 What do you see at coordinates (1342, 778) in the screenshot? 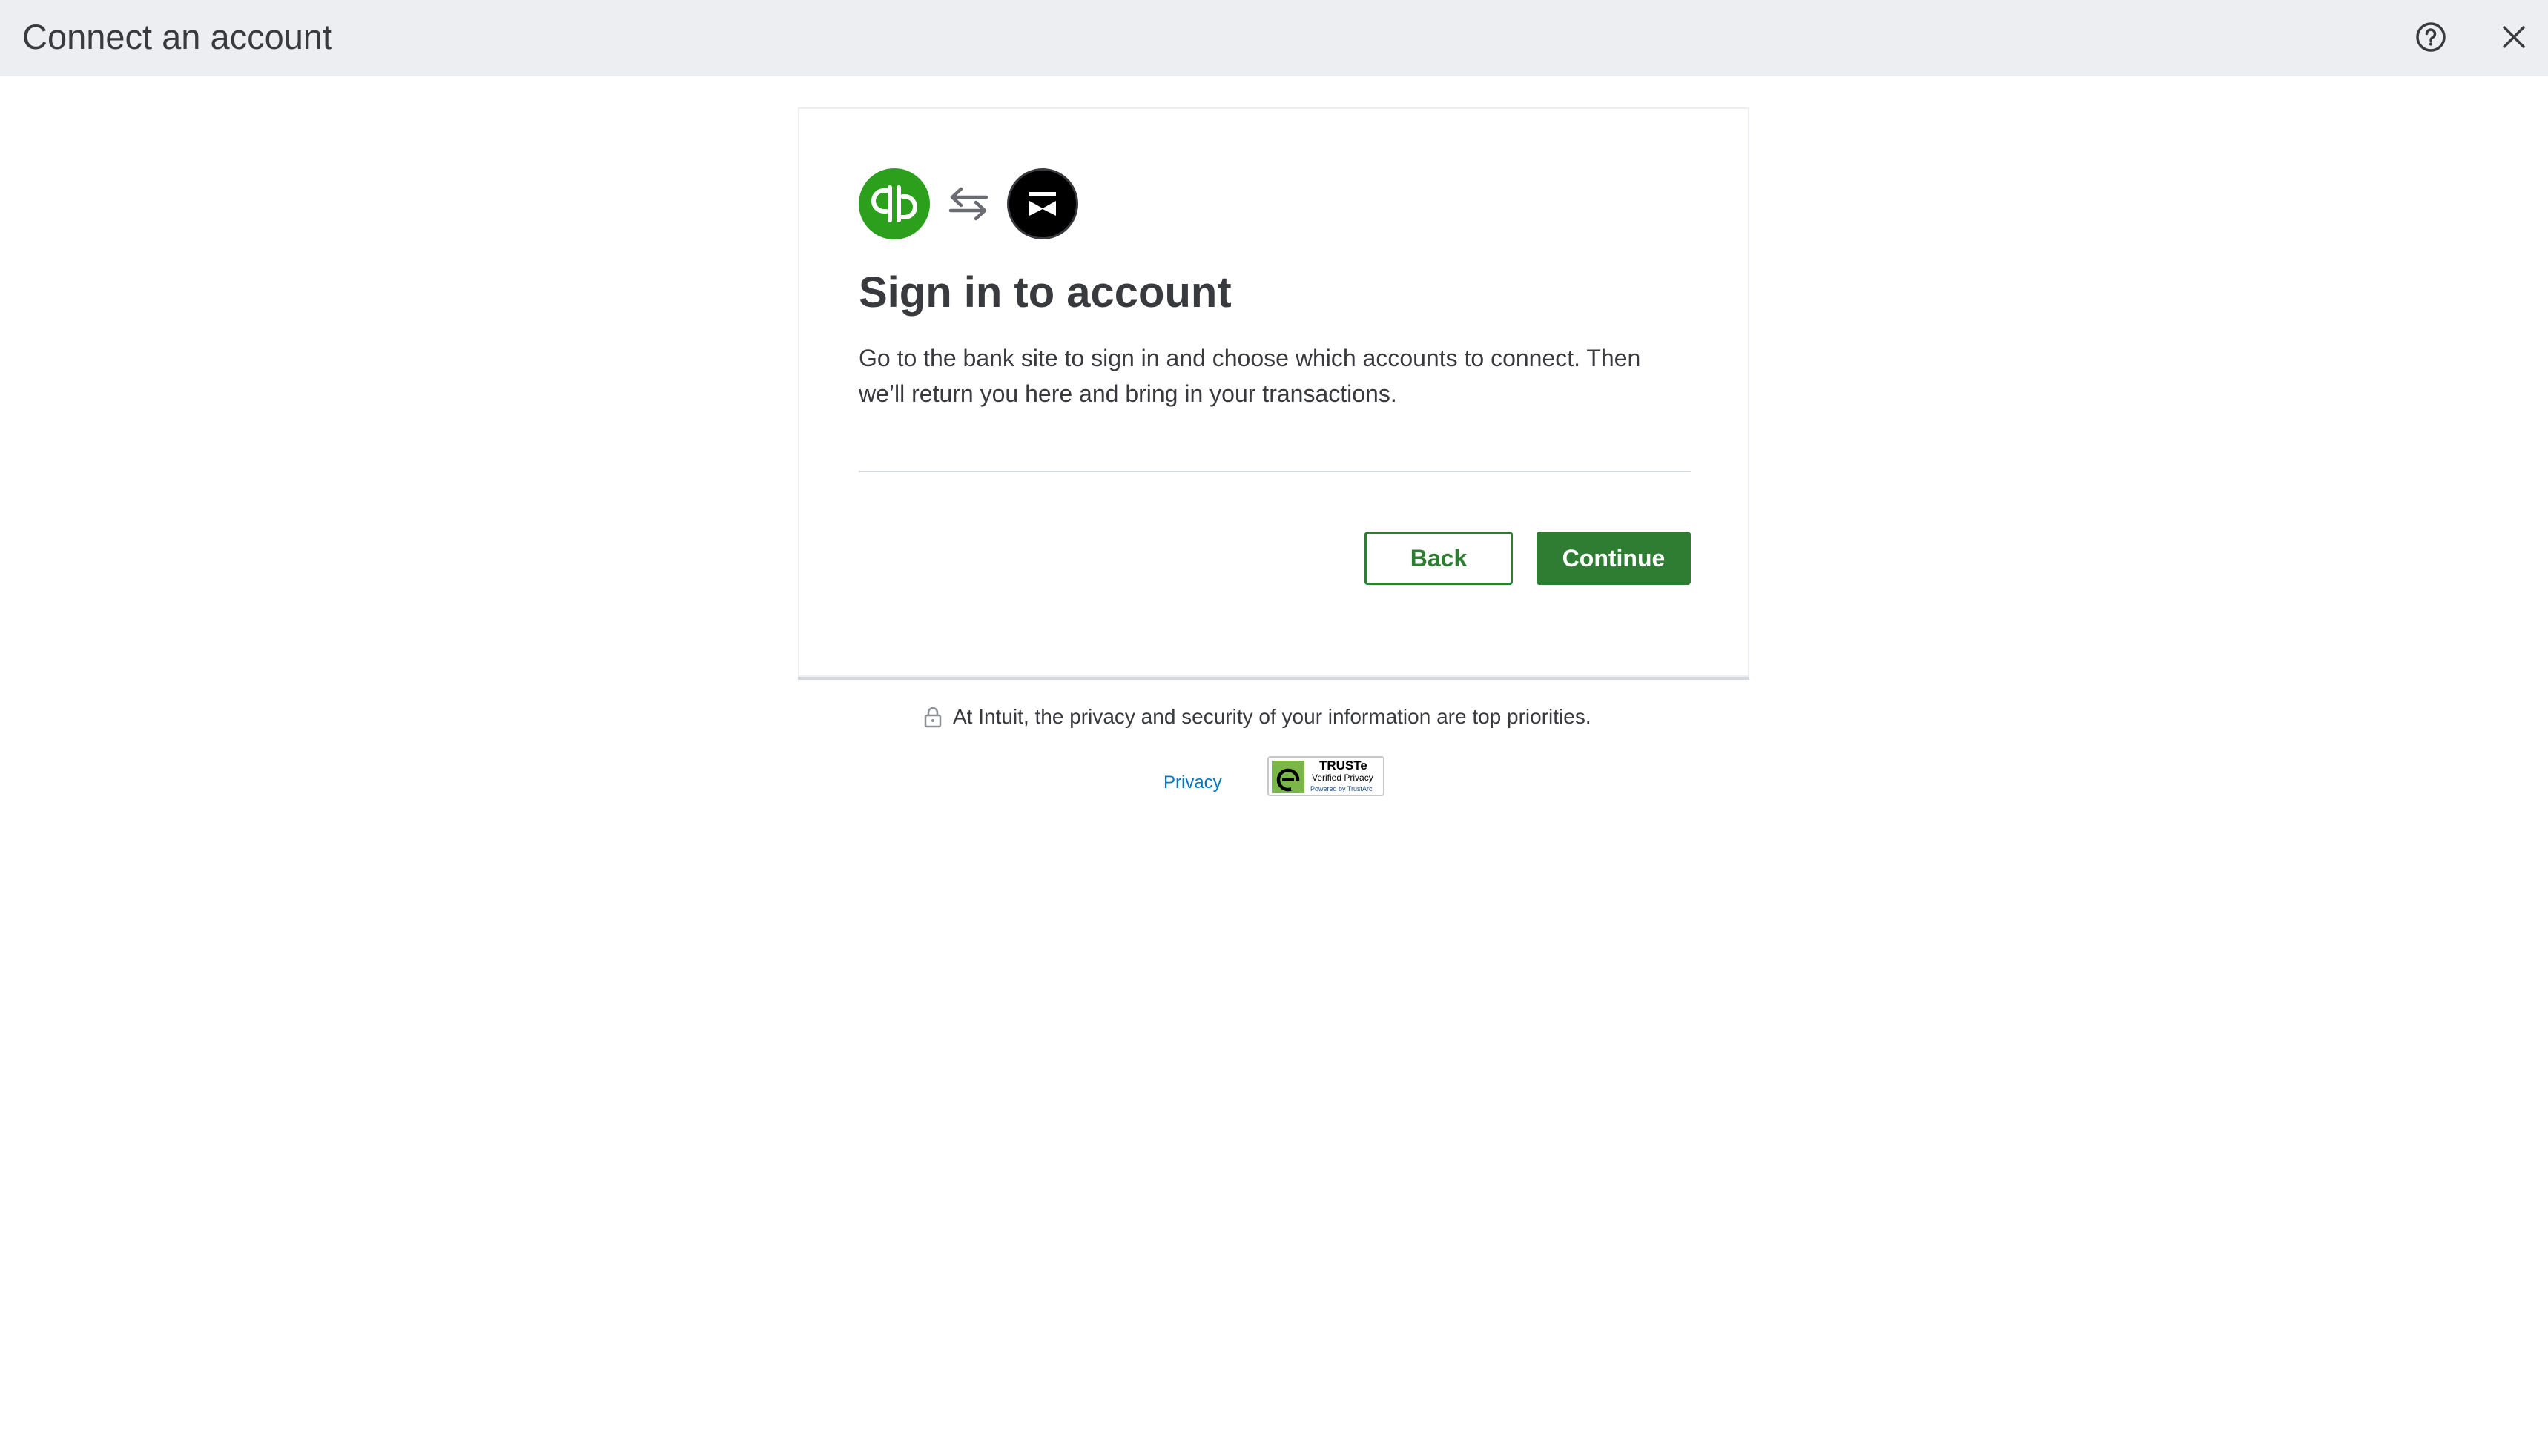
I see `truste-subtitle: Verified Privacy` at bounding box center [1342, 778].